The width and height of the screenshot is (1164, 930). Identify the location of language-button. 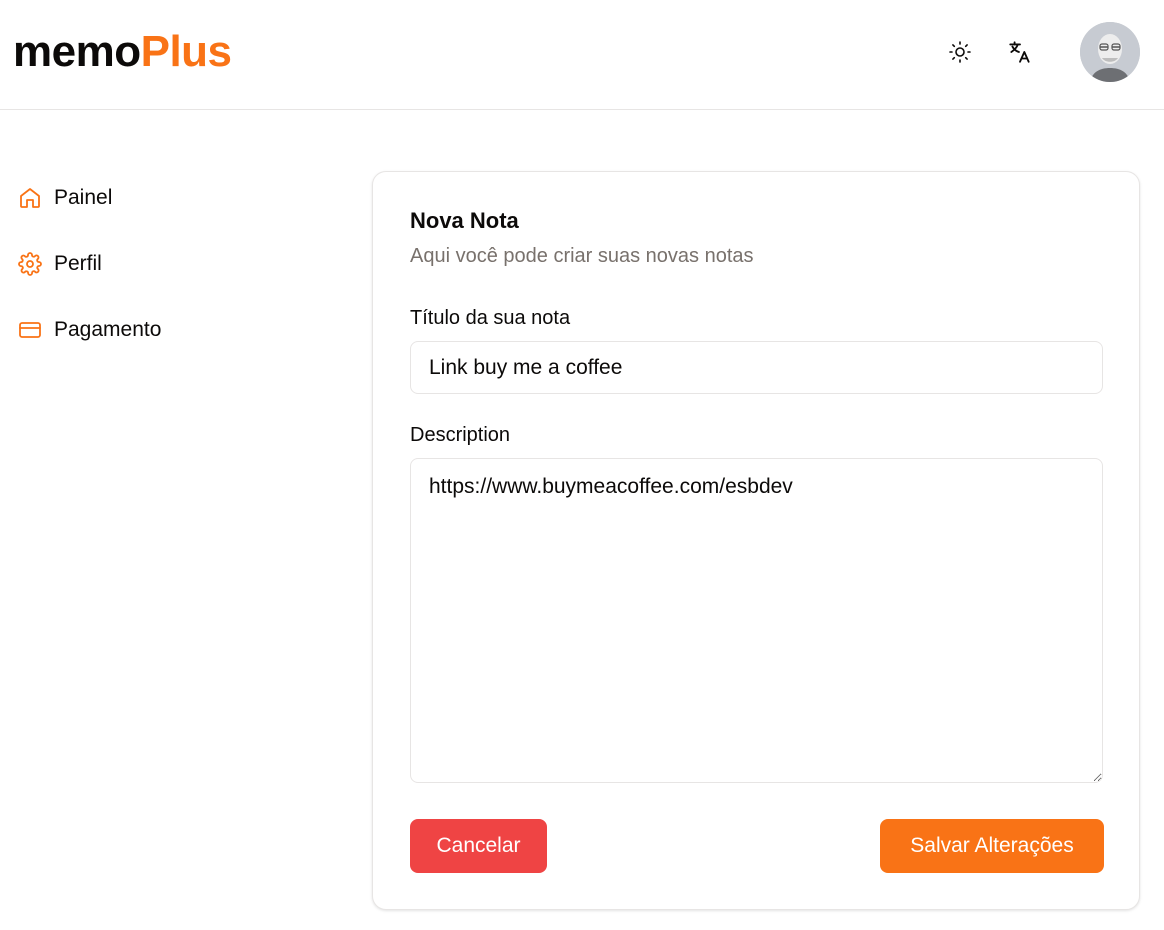
(1020, 52).